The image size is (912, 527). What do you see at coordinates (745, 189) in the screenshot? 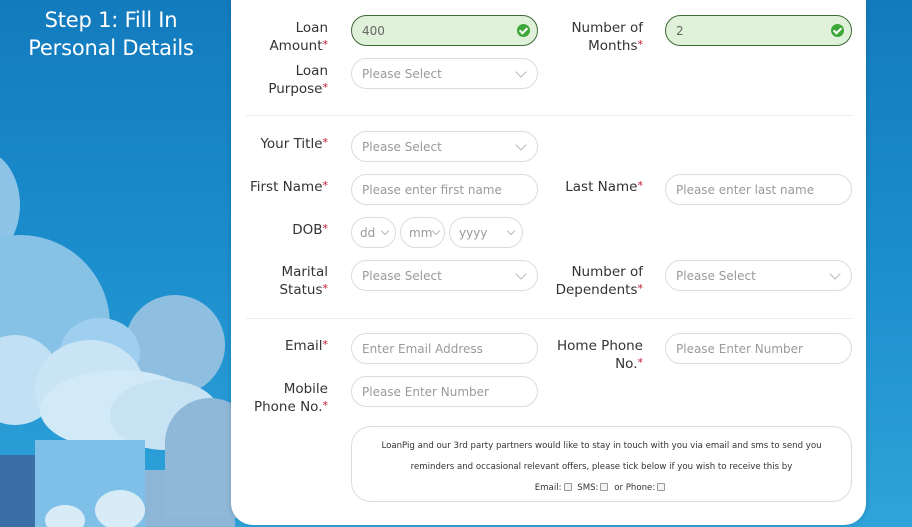
I see `last-name-placeholder: Please enter last name` at bounding box center [745, 189].